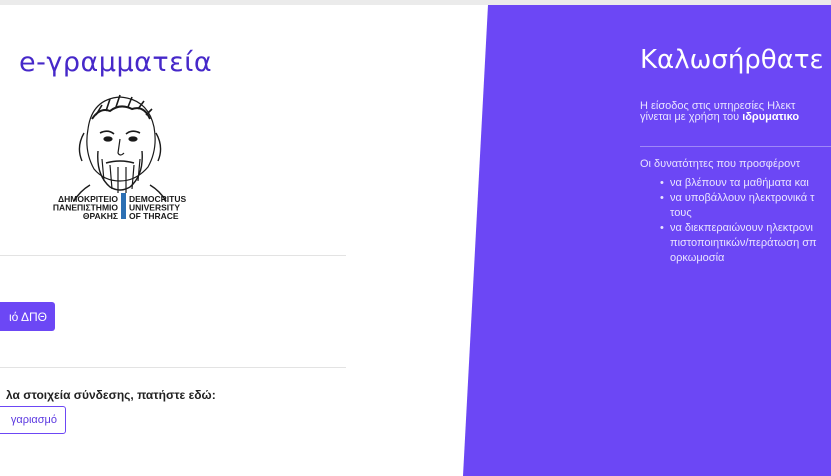 The width and height of the screenshot is (831, 476). I want to click on feature-item-continuation: ορκωμοσία, so click(697, 258).